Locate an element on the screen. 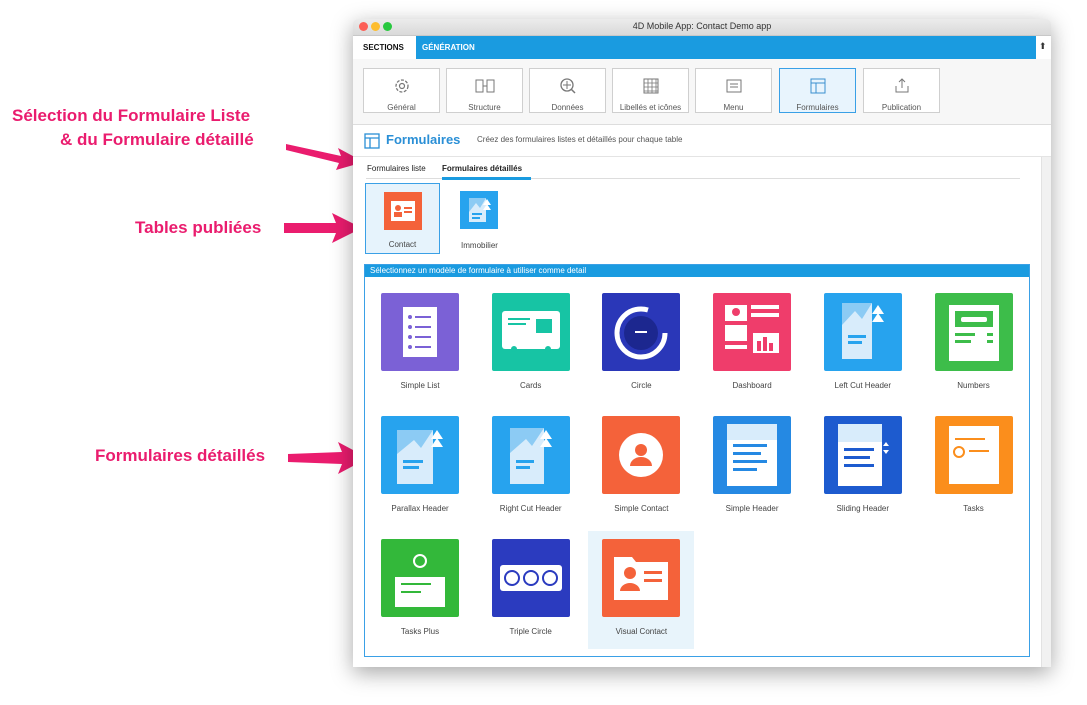  simple-list-template-icon is located at coordinates (420, 332).